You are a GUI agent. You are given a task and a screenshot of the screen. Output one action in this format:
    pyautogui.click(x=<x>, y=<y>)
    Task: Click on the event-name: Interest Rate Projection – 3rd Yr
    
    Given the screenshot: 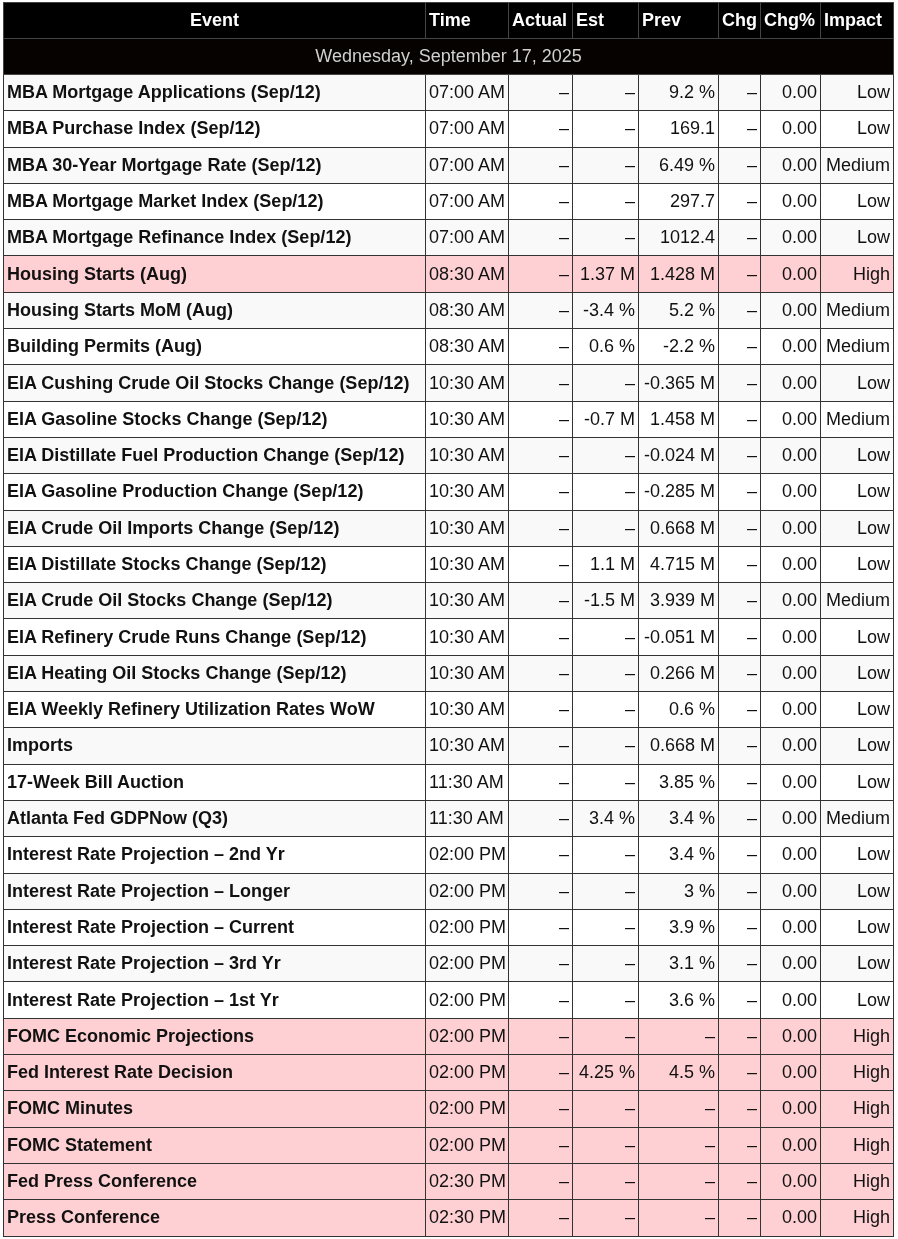 What is the action you would take?
    pyautogui.click(x=214, y=963)
    